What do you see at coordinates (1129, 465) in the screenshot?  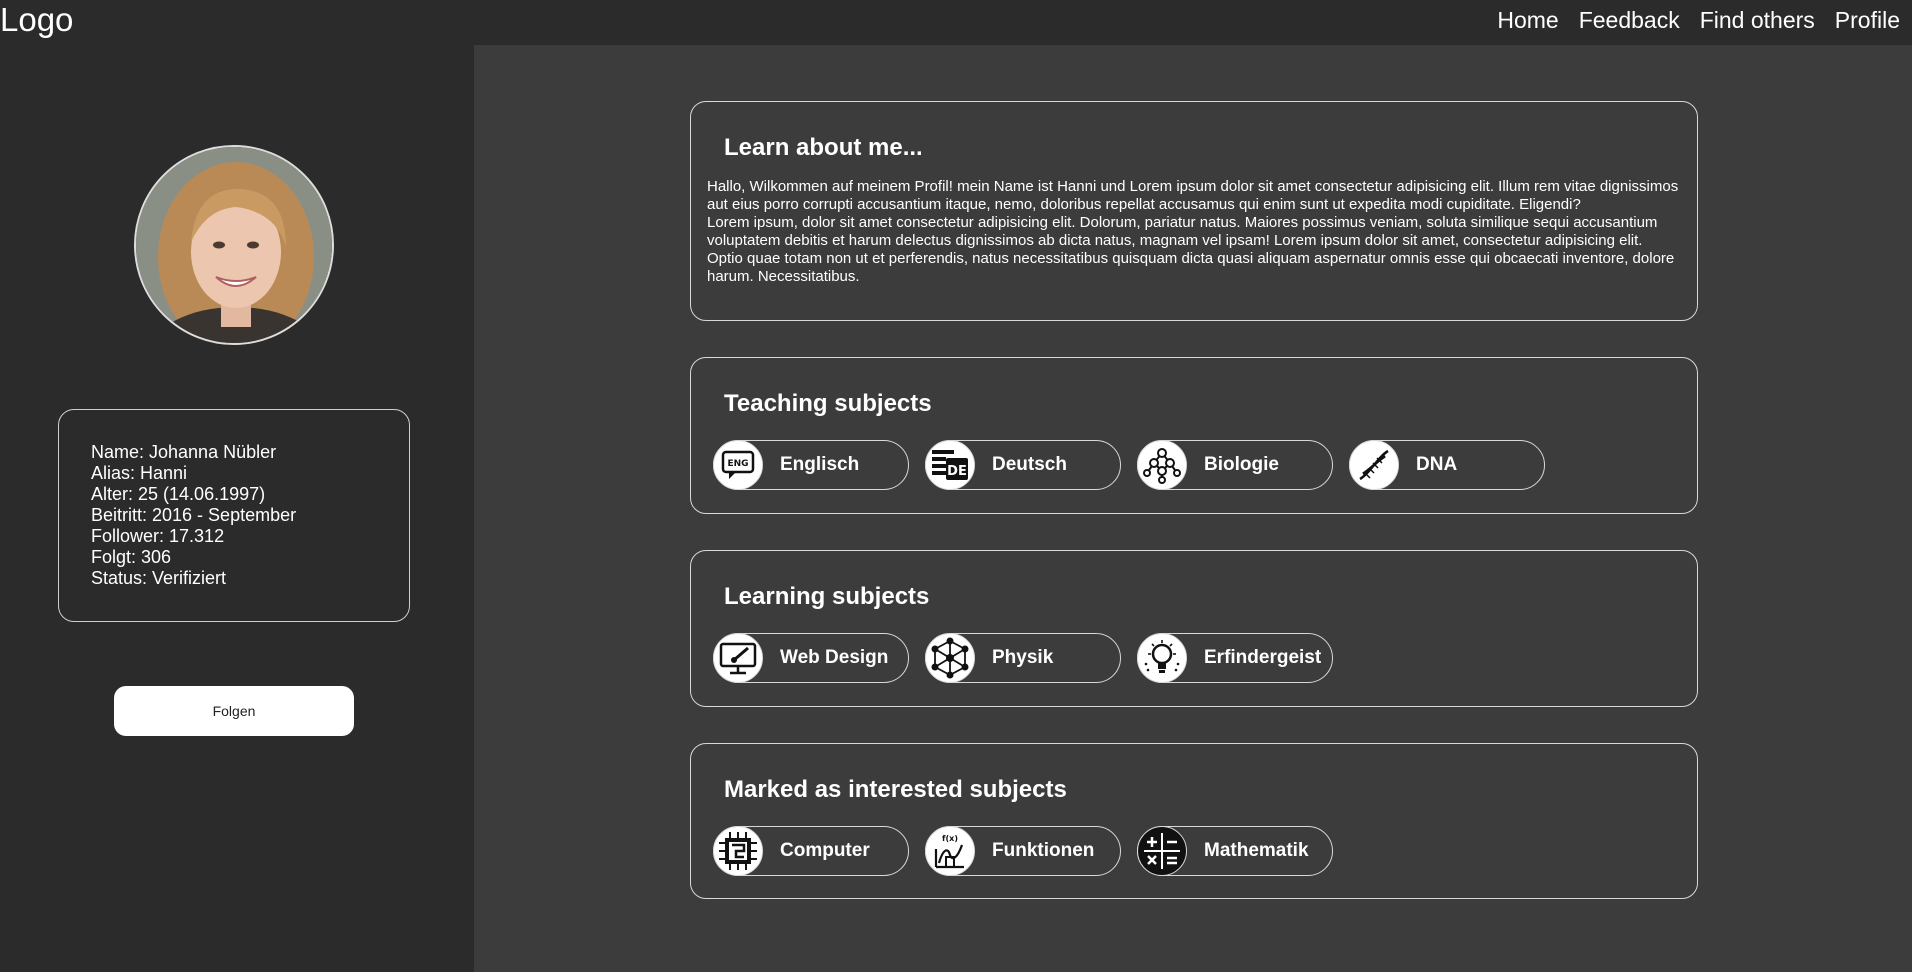 I see `teaching-subject-list: ENG Englisch DE Deutsch Biologie DNA` at bounding box center [1129, 465].